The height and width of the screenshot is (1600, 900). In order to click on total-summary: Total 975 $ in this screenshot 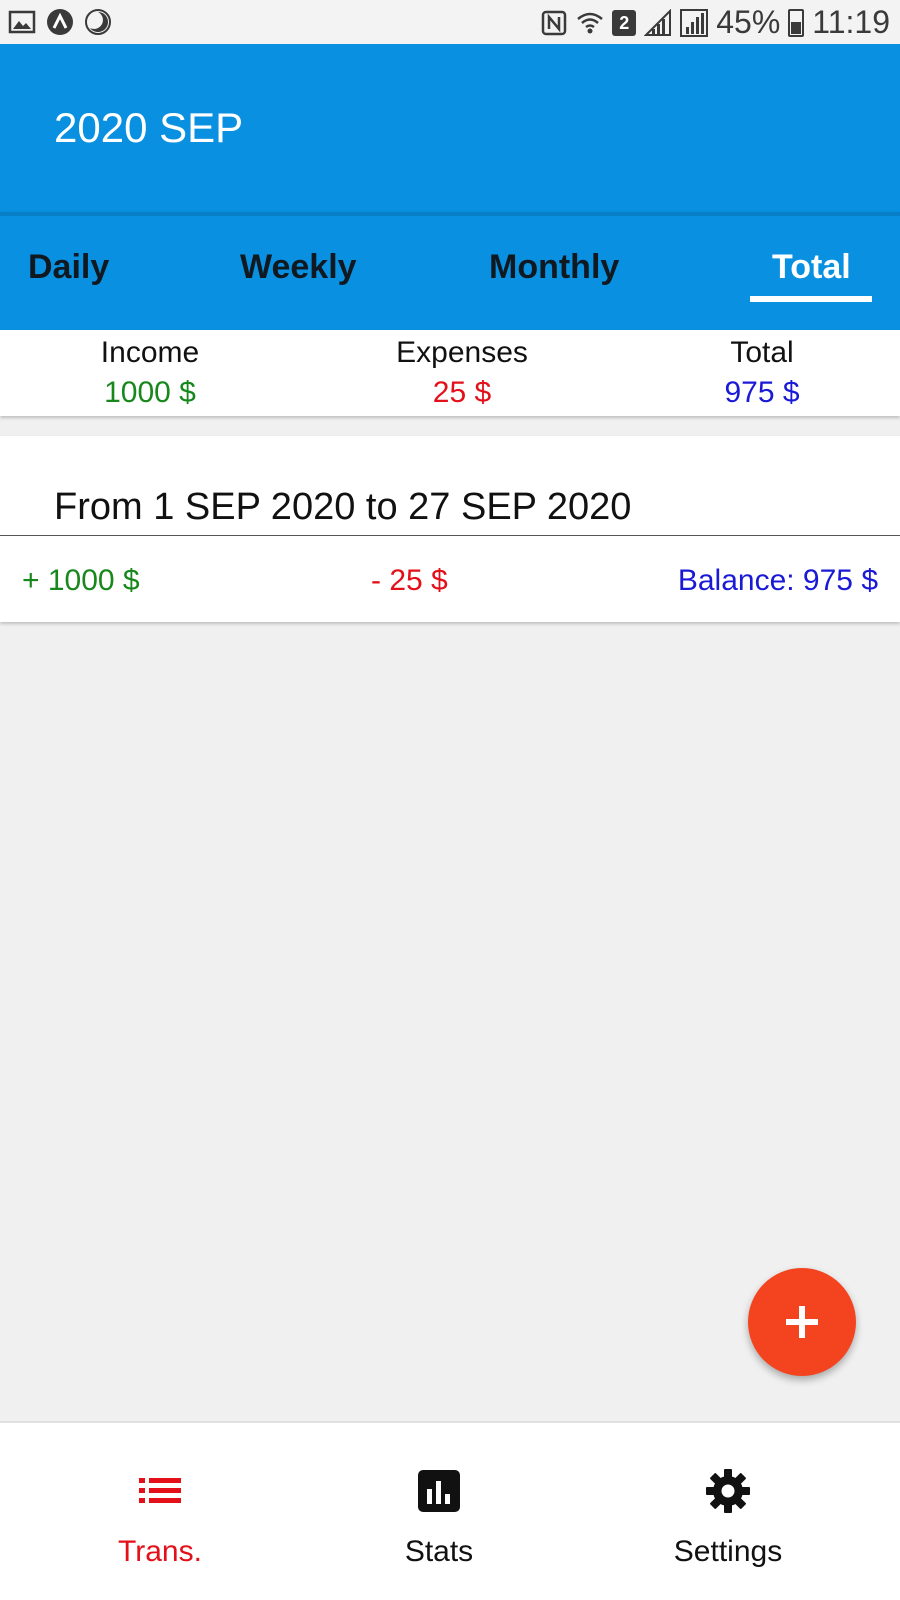, I will do `click(756, 373)`.